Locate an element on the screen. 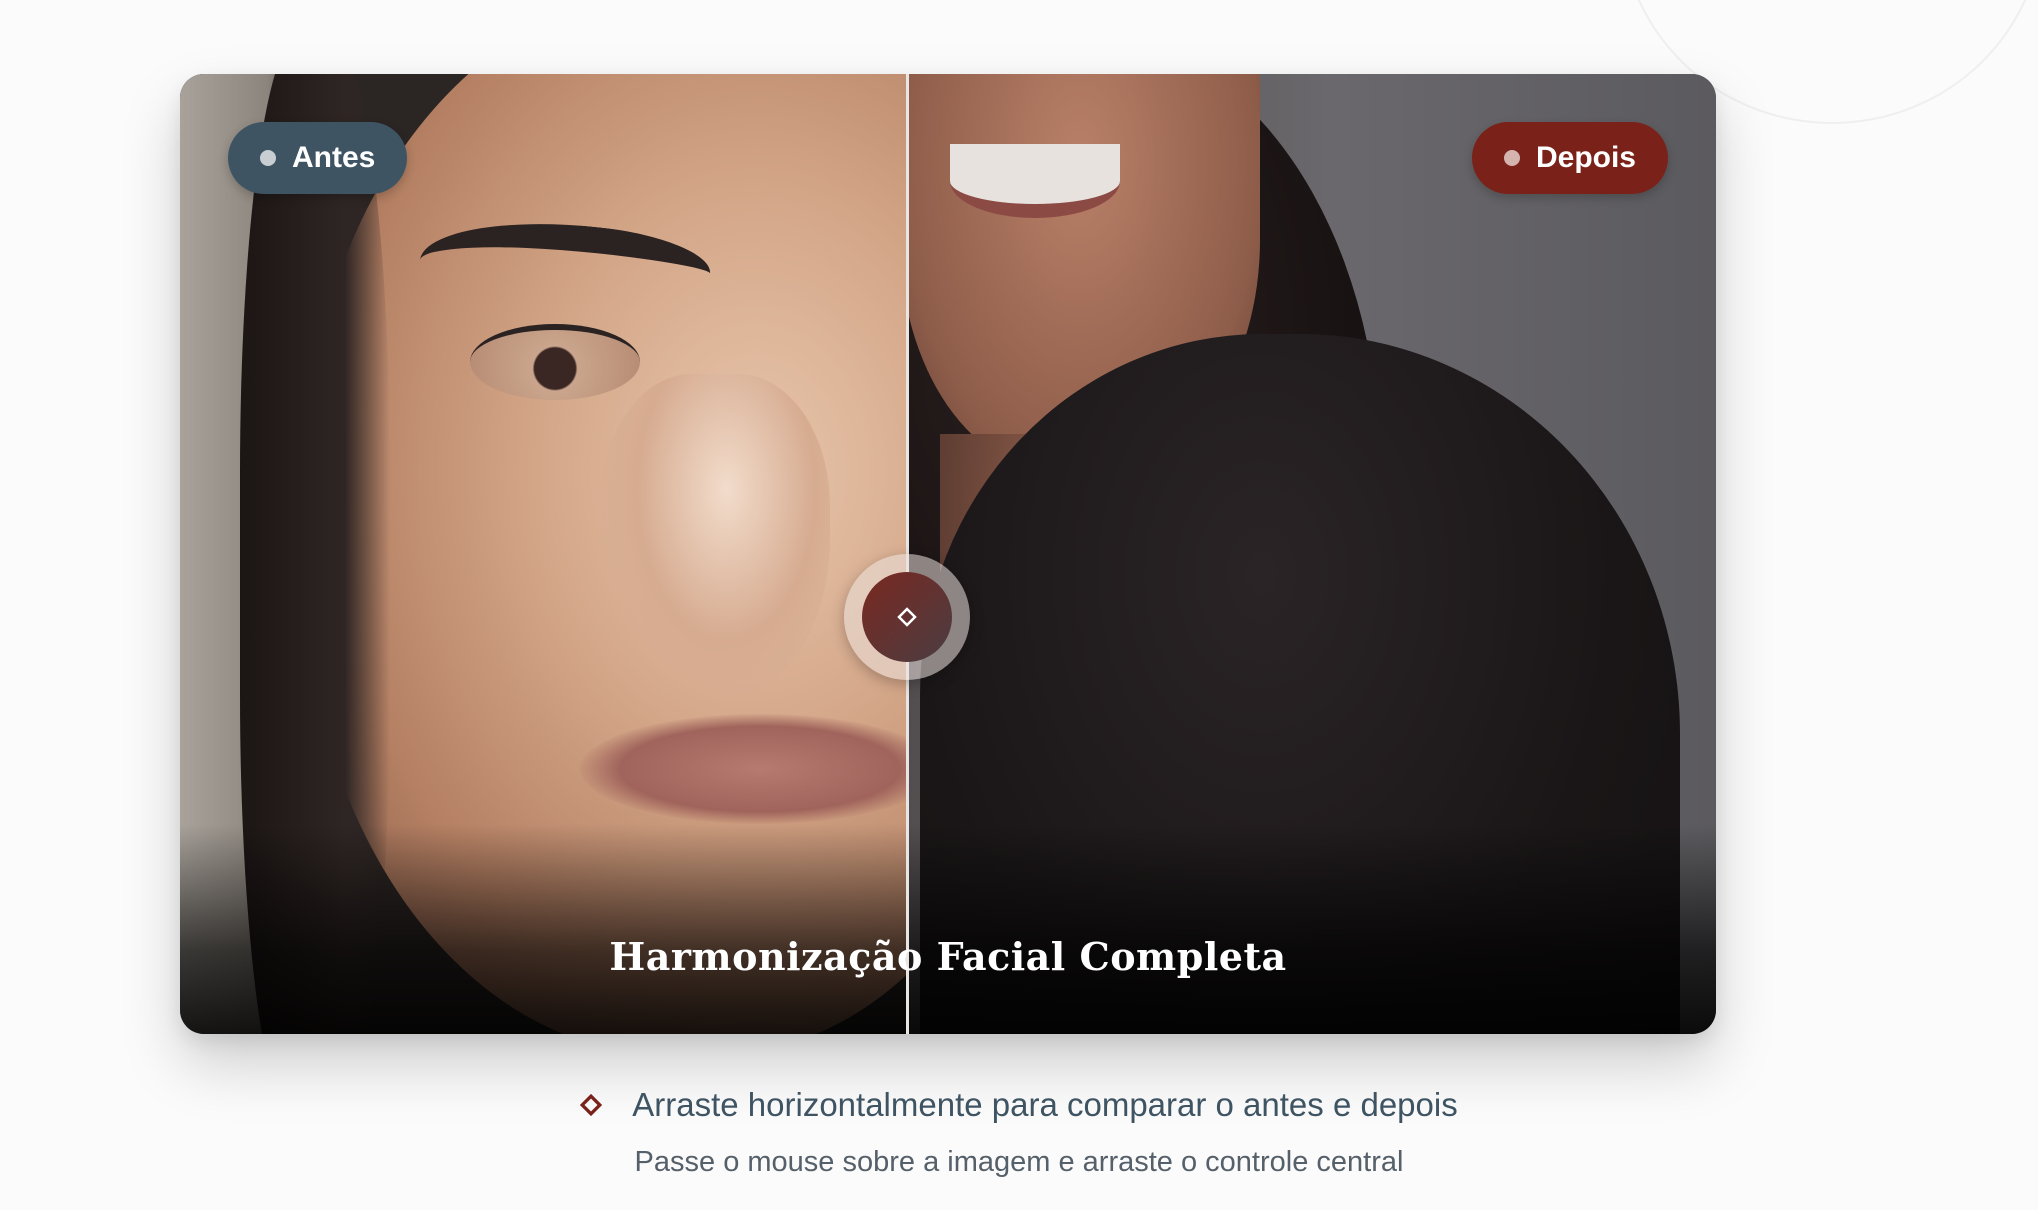 Image resolution: width=2038 pixels, height=1210 pixels. after-badge: Depois is located at coordinates (1569, 158).